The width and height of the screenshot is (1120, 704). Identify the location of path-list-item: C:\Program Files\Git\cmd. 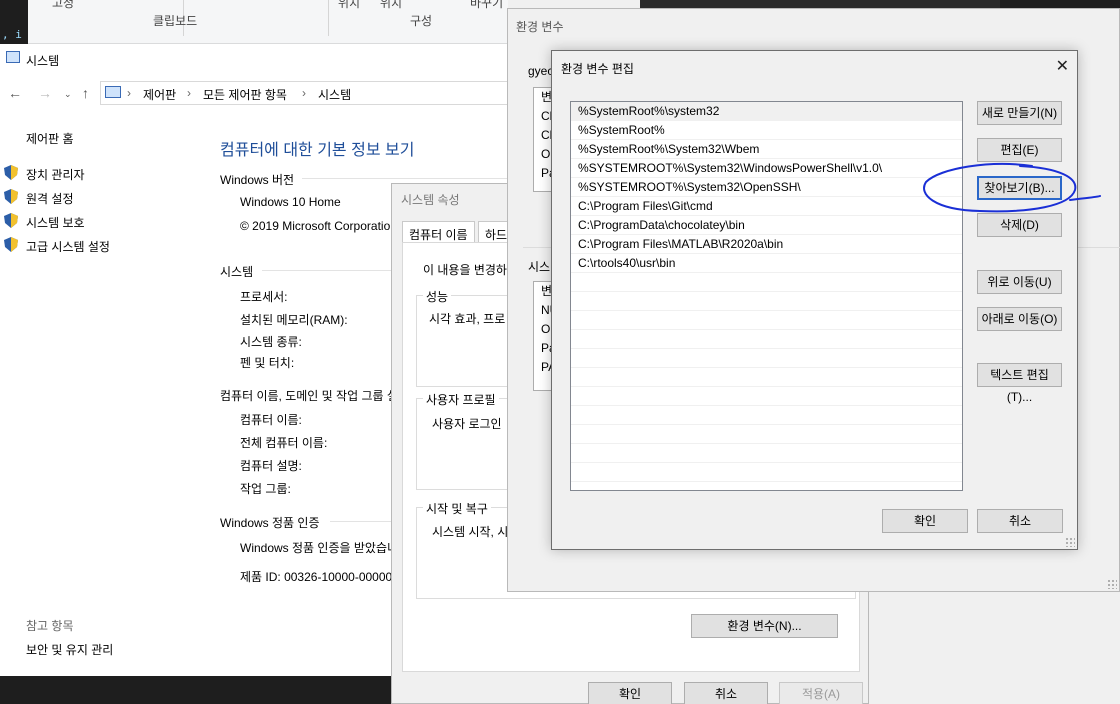
(766, 206).